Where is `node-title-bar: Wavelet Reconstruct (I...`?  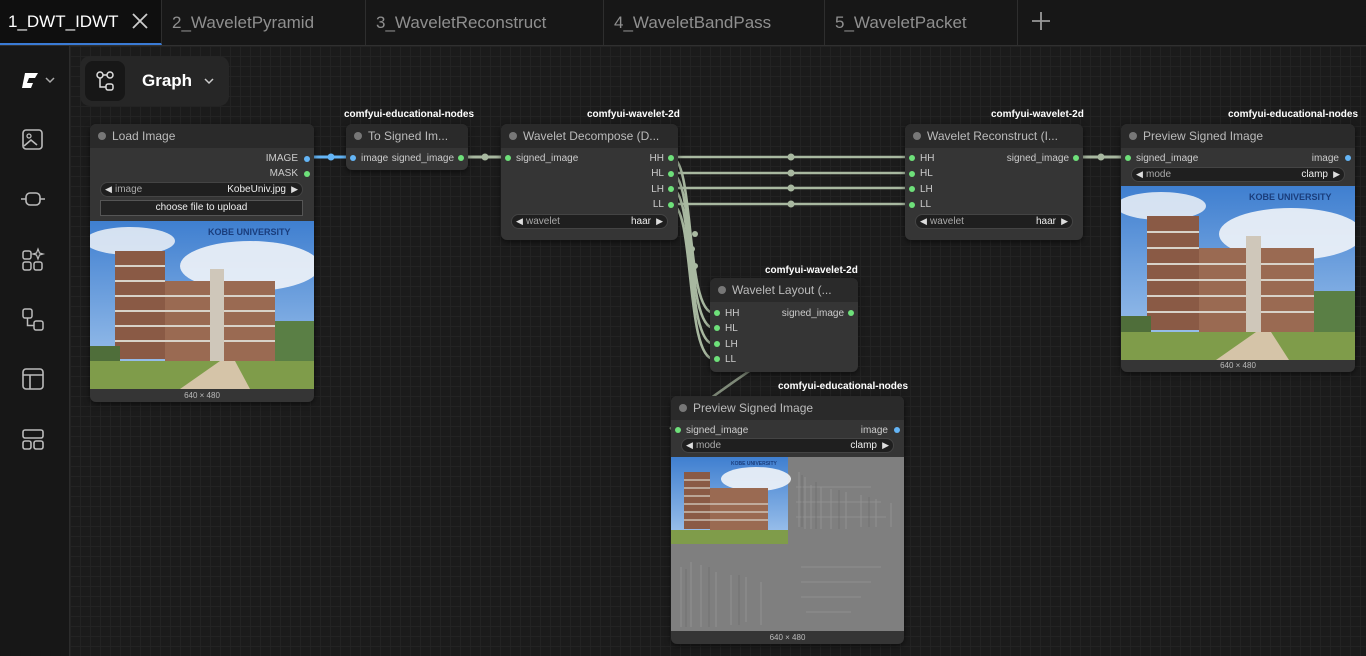 node-title-bar: Wavelet Reconstruct (I... is located at coordinates (994, 136).